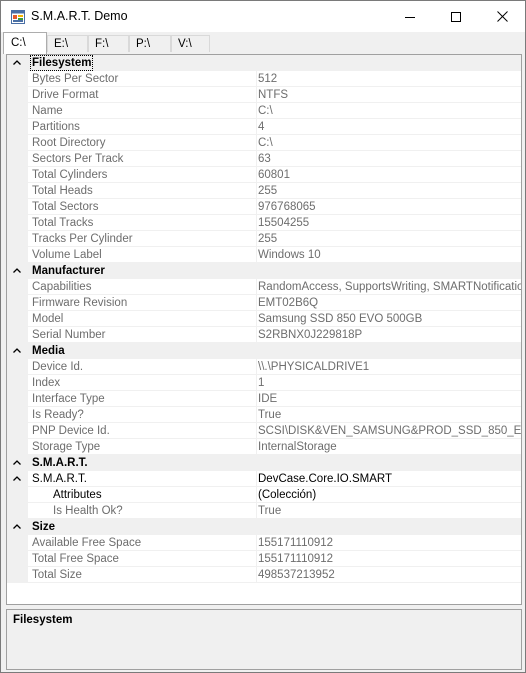 The height and width of the screenshot is (673, 526). I want to click on property-row: Device Id. \\.\PHYSICALDRIVE1, so click(264, 367).